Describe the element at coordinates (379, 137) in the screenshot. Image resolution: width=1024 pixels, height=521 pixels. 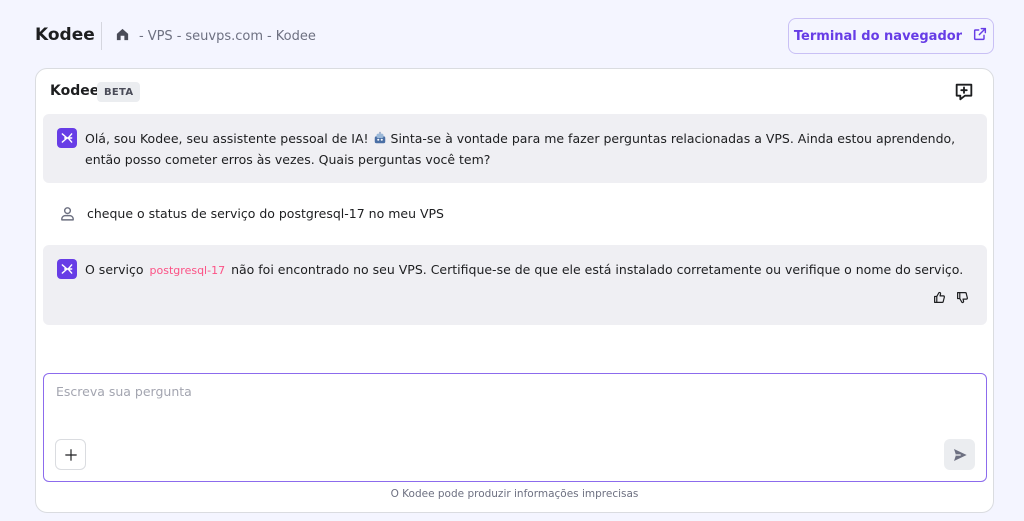
I see `robot-emoji-icon` at that location.